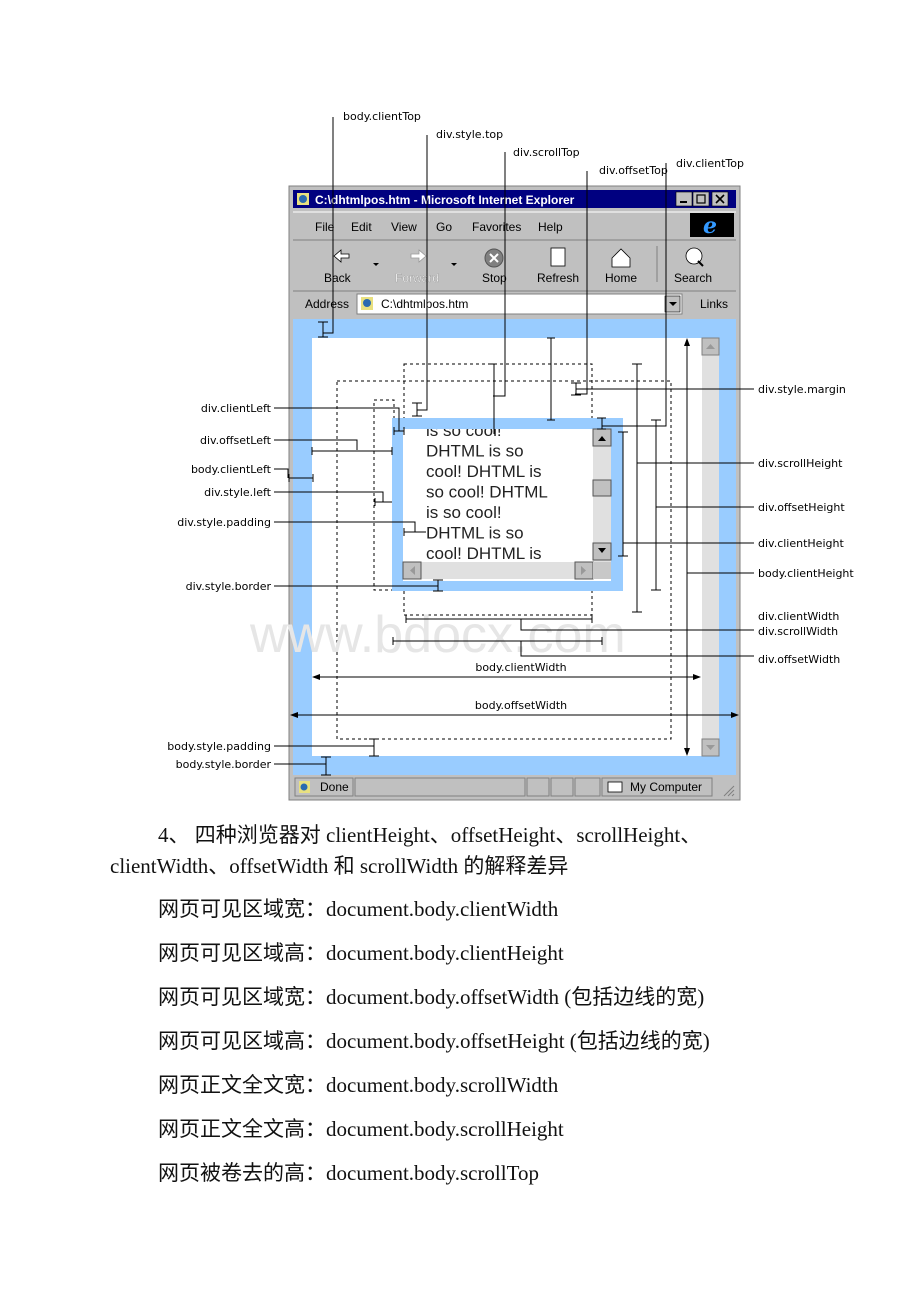 The image size is (920, 1302). I want to click on label-div-style-top: div.style.top, so click(469, 134).